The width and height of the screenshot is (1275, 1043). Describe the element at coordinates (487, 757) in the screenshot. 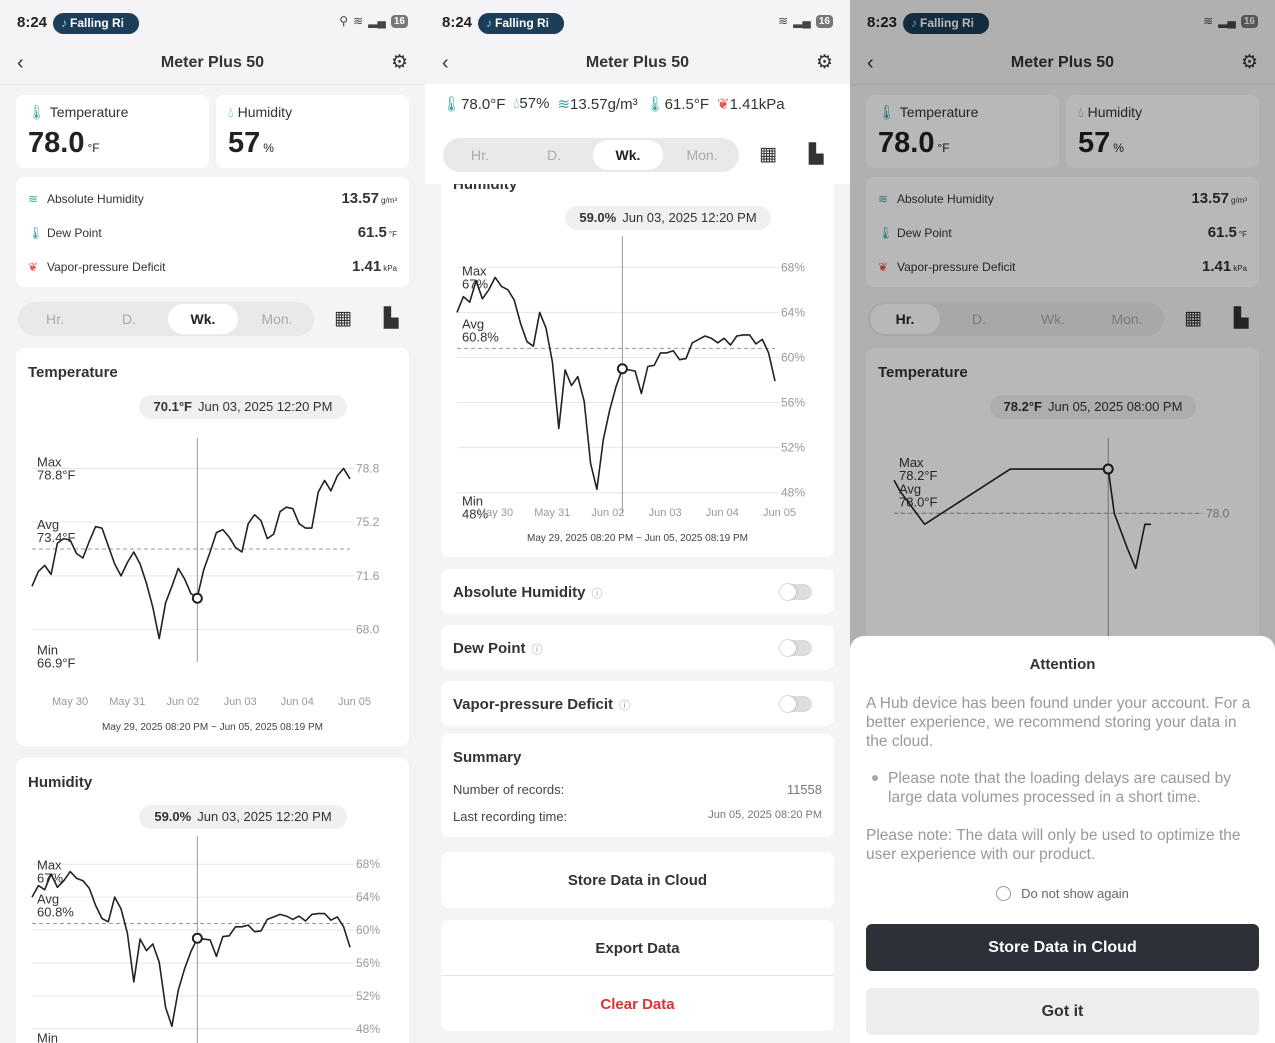

I see `summary-title: Summary` at that location.